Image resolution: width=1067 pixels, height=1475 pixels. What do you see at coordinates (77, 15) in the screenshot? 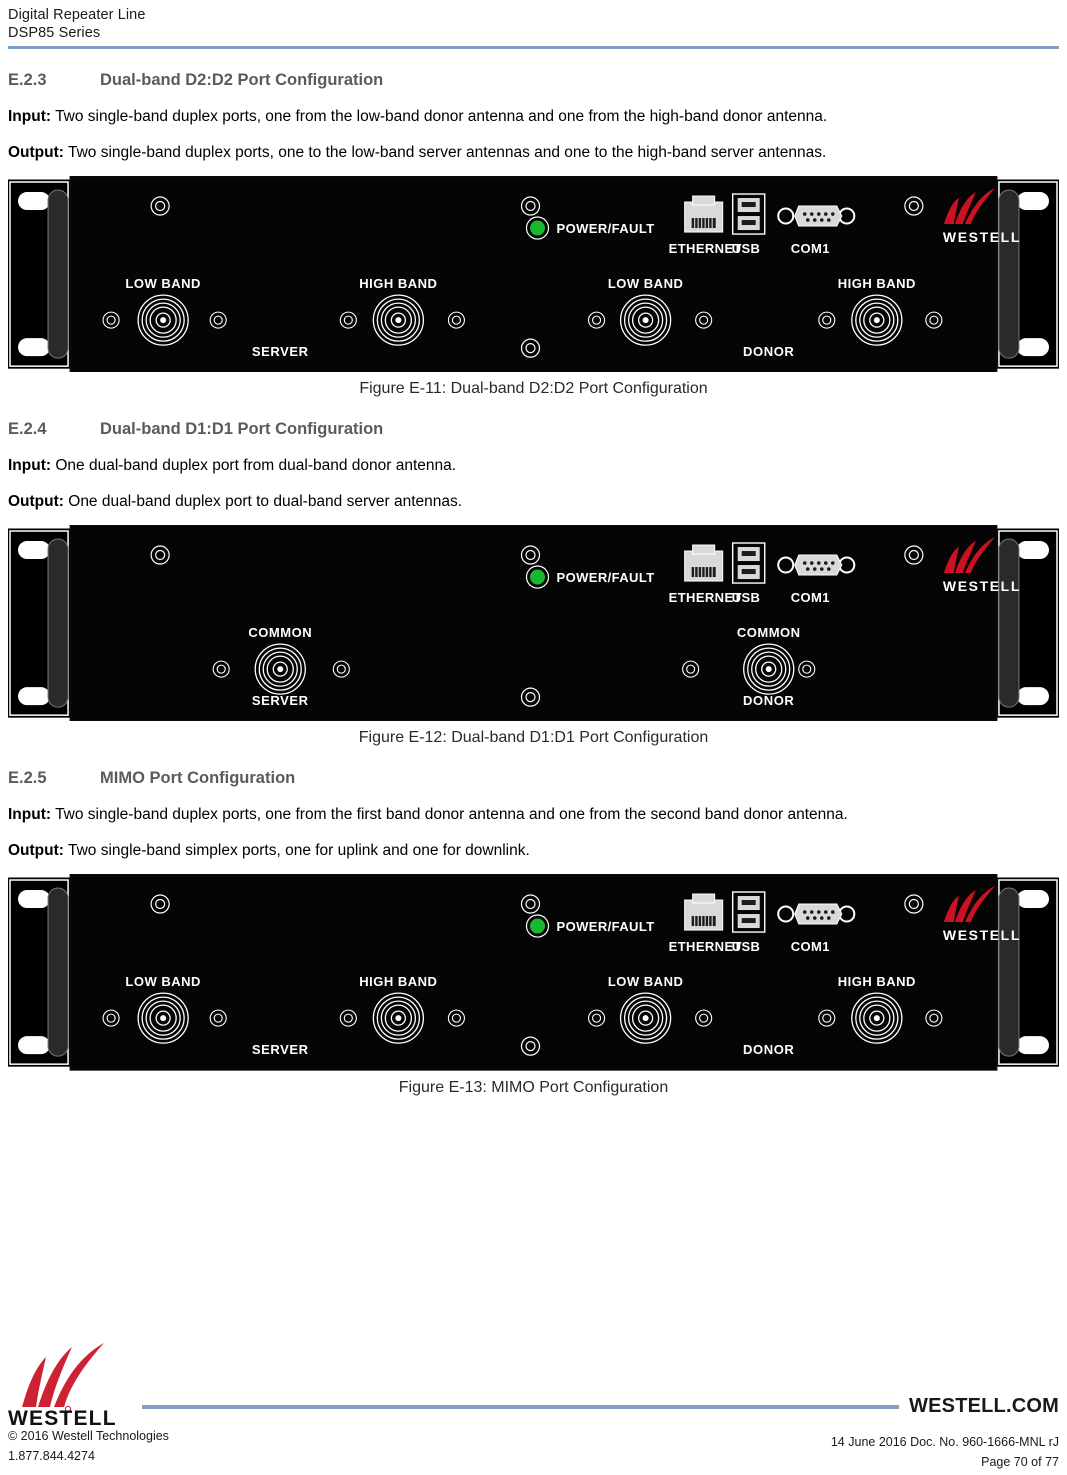
I see `header-product-line: Digital Repeater Line` at bounding box center [77, 15].